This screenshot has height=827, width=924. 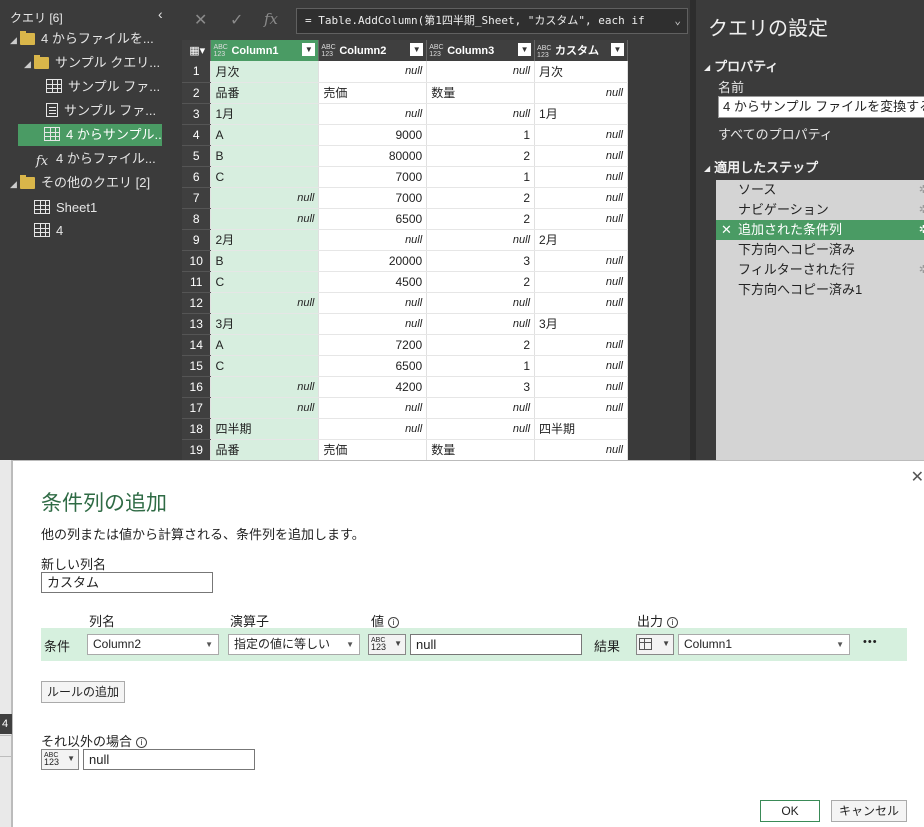 What do you see at coordinates (294, 644) in the screenshot?
I see `operator-select: 指定の値に等しい ▼` at bounding box center [294, 644].